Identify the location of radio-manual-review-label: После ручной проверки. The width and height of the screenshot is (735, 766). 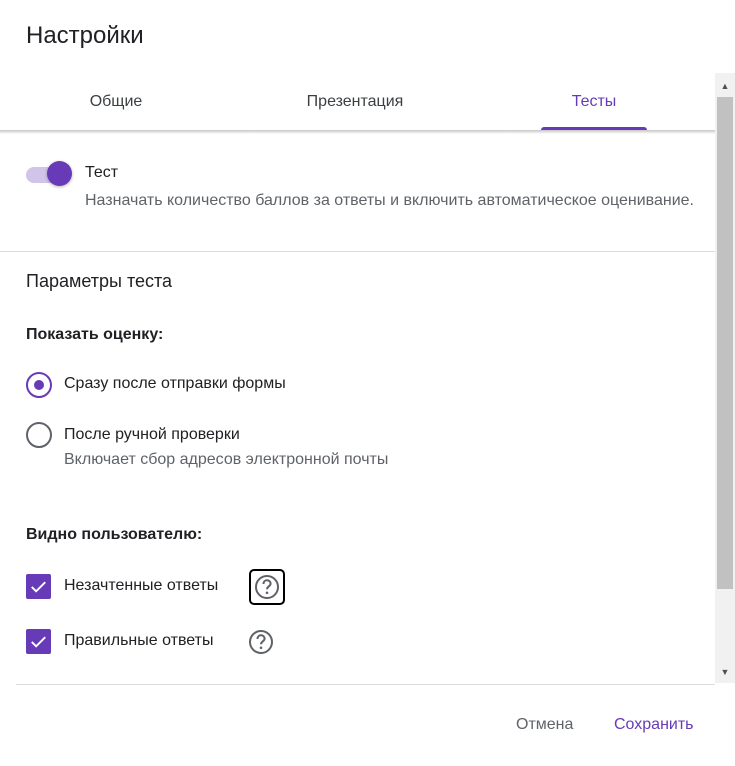
(152, 434).